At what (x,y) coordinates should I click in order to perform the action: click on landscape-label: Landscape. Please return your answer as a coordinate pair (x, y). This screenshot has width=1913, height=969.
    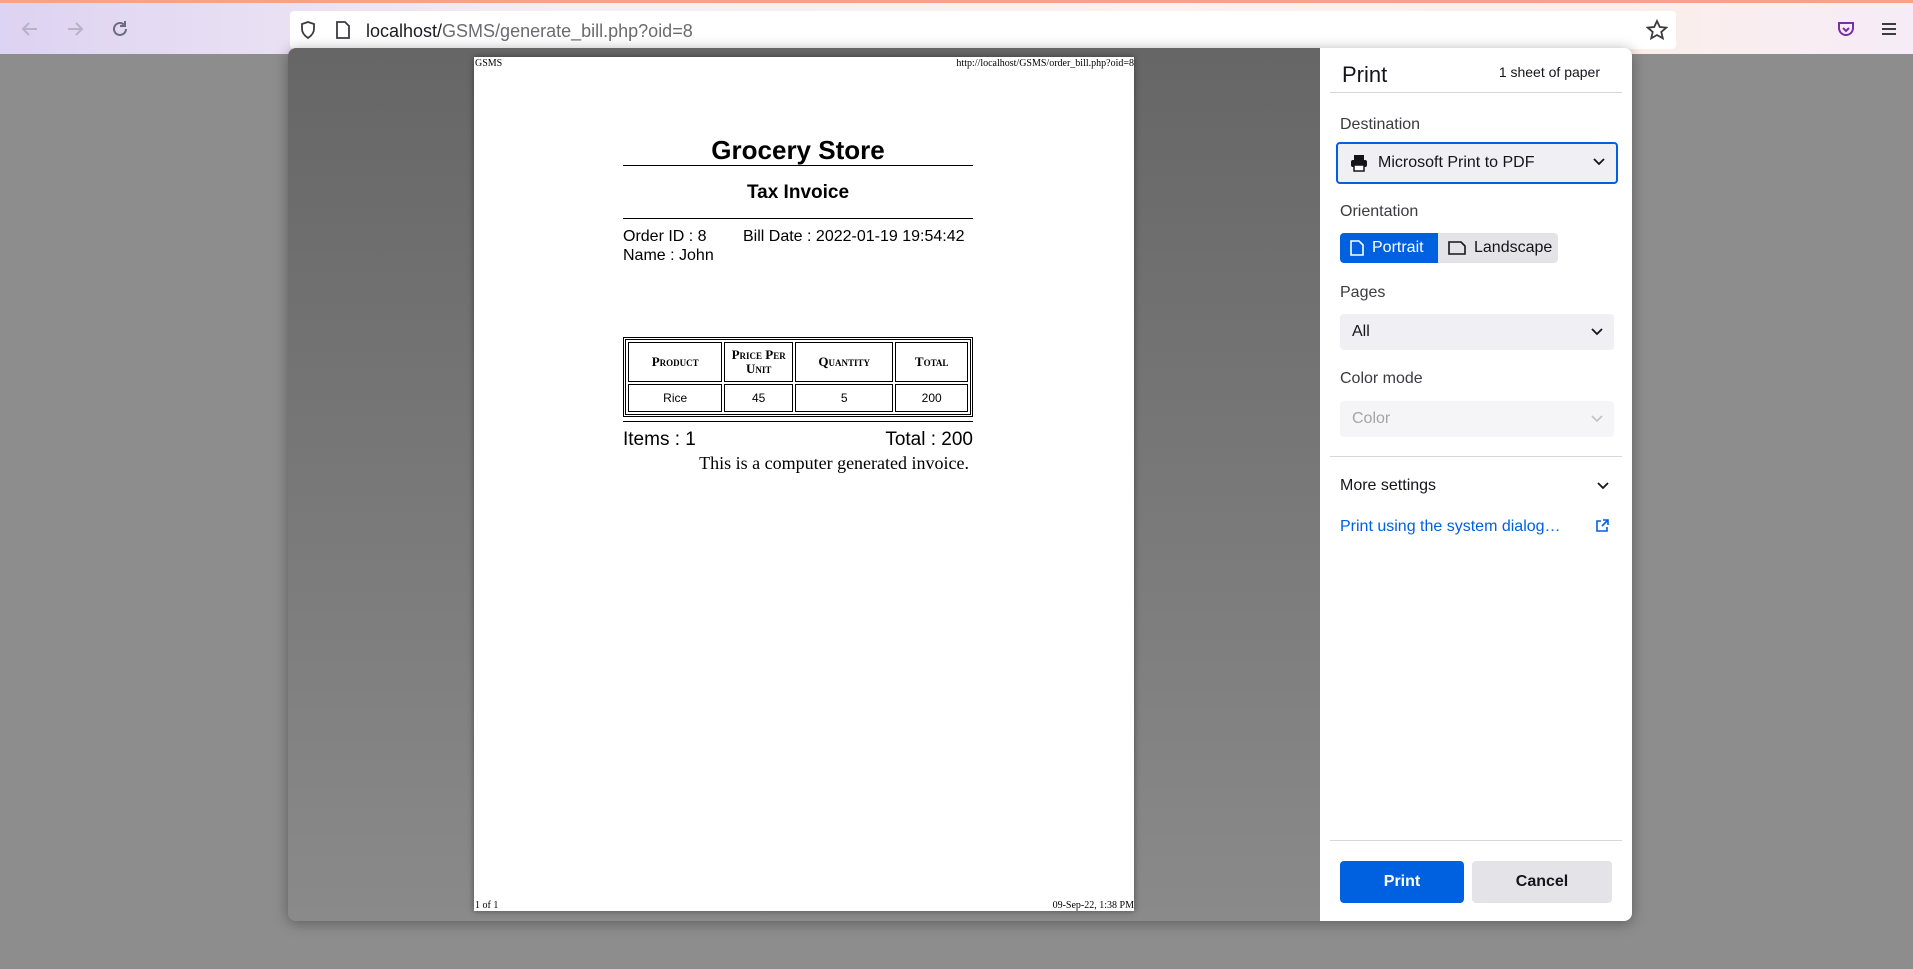
    Looking at the image, I should click on (1513, 247).